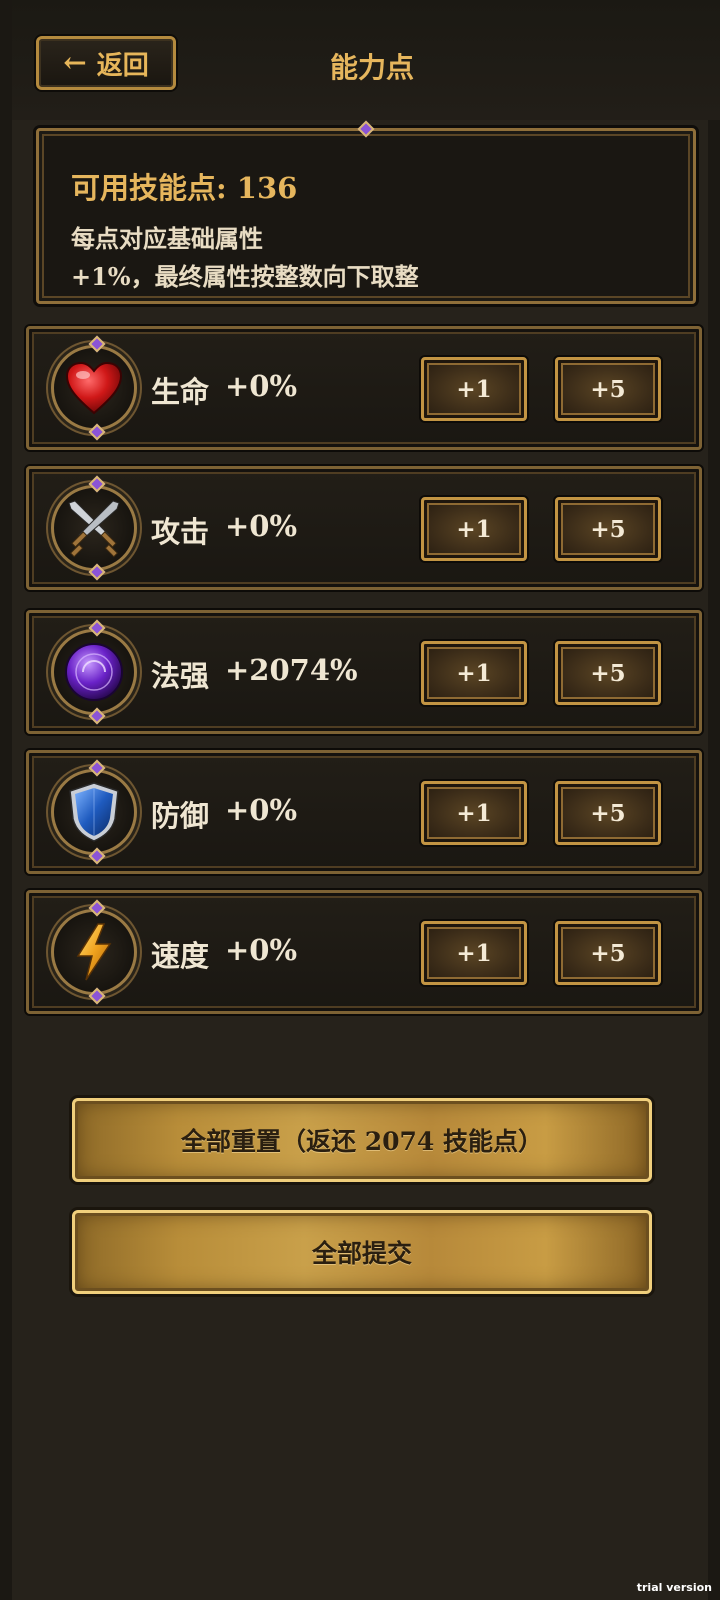 The image size is (720, 1600). Describe the element at coordinates (184, 188) in the screenshot. I see `available-points: 可用技能点: 136` at that location.